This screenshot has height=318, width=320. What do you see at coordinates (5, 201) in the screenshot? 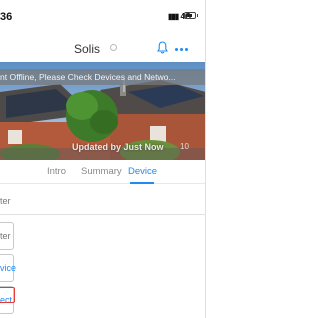
I see `device-list-header: ter` at bounding box center [5, 201].